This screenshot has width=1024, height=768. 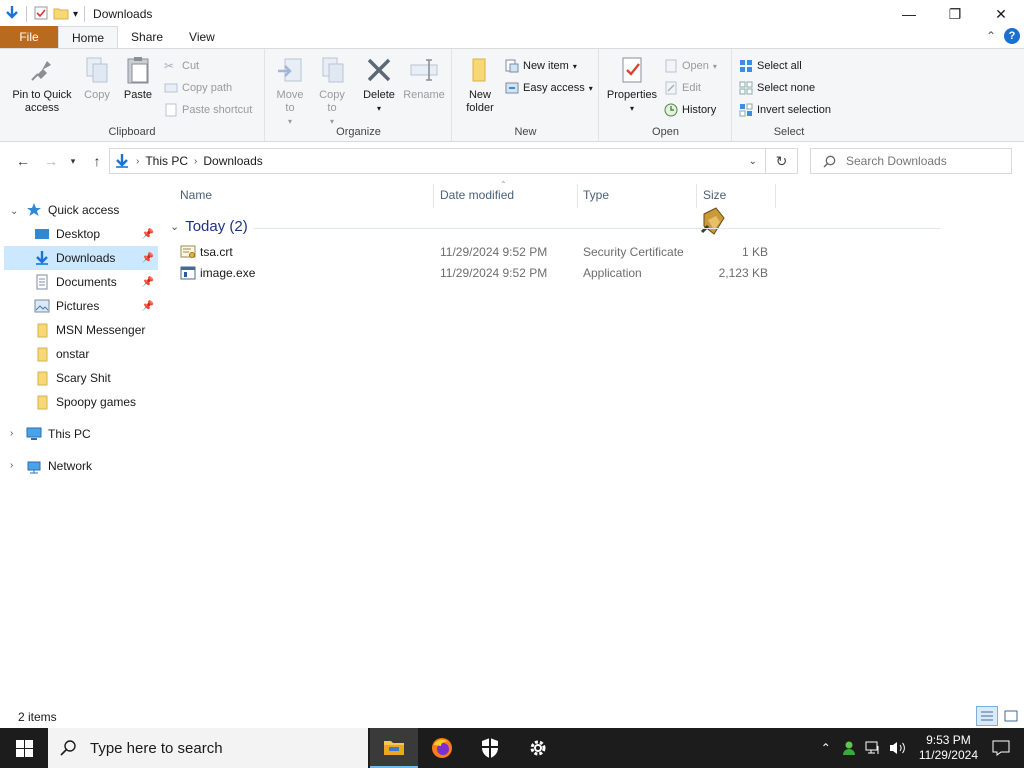 What do you see at coordinates (633, 252) in the screenshot?
I see `file-type: Security Certificate` at bounding box center [633, 252].